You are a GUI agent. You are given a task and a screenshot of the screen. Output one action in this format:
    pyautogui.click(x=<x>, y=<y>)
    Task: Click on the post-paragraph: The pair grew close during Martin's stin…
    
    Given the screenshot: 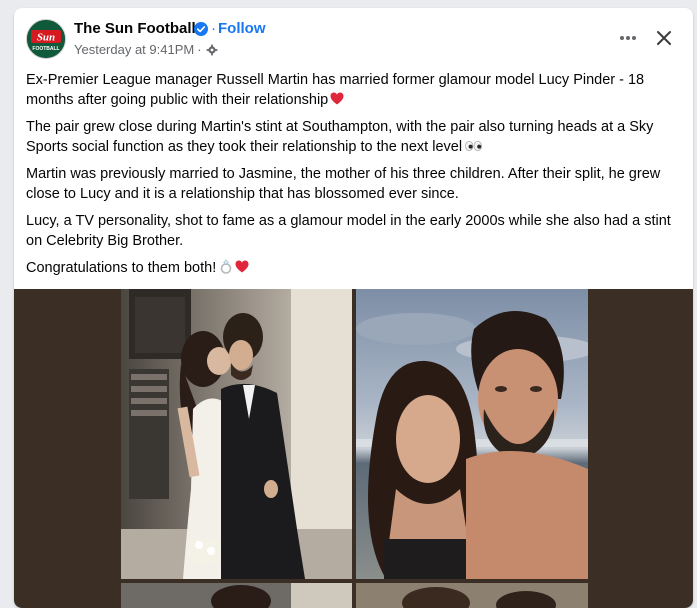 What is the action you would take?
    pyautogui.click(x=351, y=137)
    